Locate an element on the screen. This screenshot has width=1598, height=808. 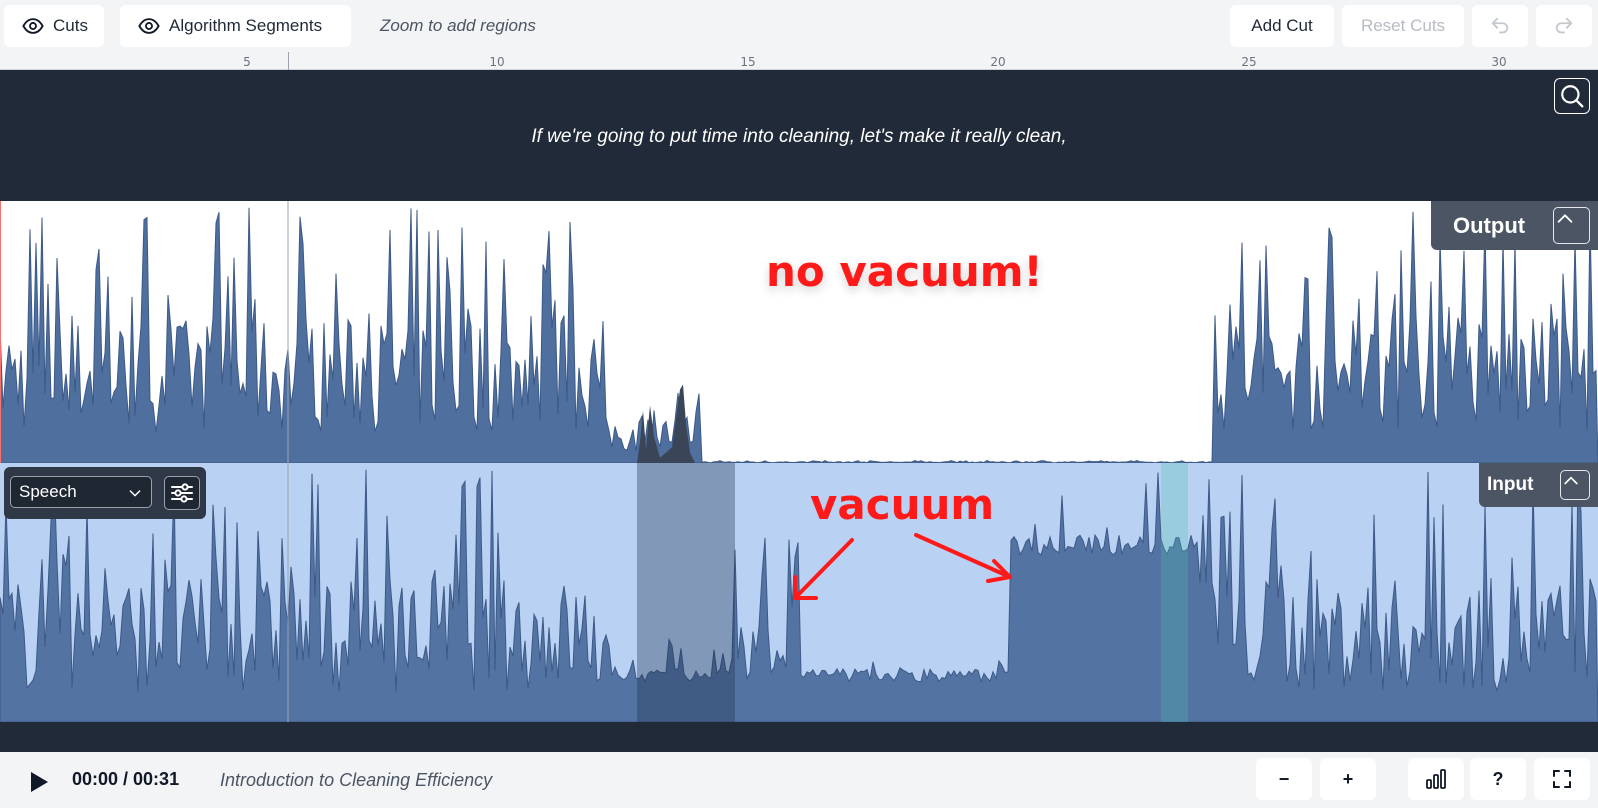
zoom-out-button: − is located at coordinates (1284, 779).